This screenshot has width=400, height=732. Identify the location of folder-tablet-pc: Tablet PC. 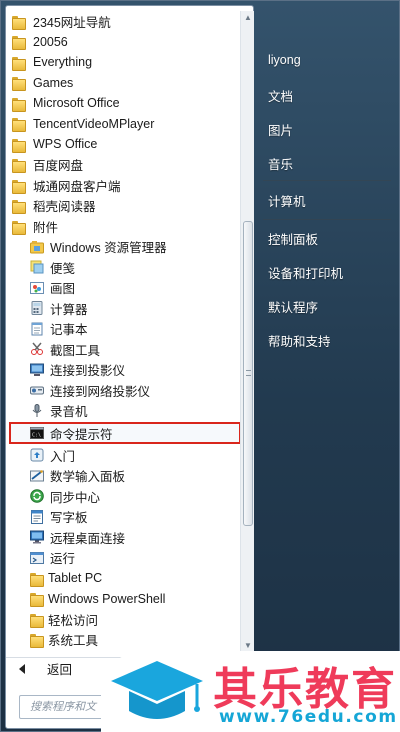
(121, 578).